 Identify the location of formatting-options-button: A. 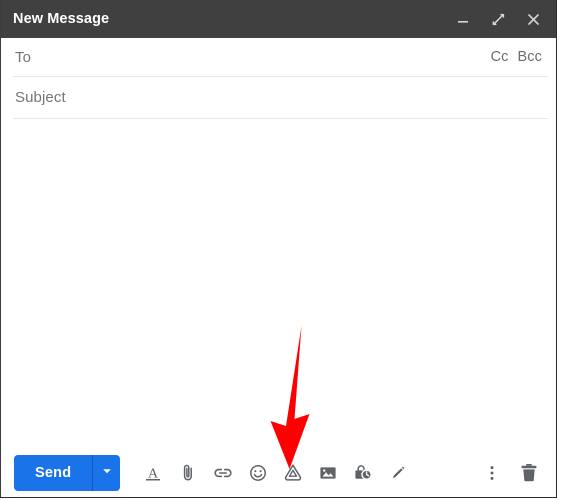
(152, 473).